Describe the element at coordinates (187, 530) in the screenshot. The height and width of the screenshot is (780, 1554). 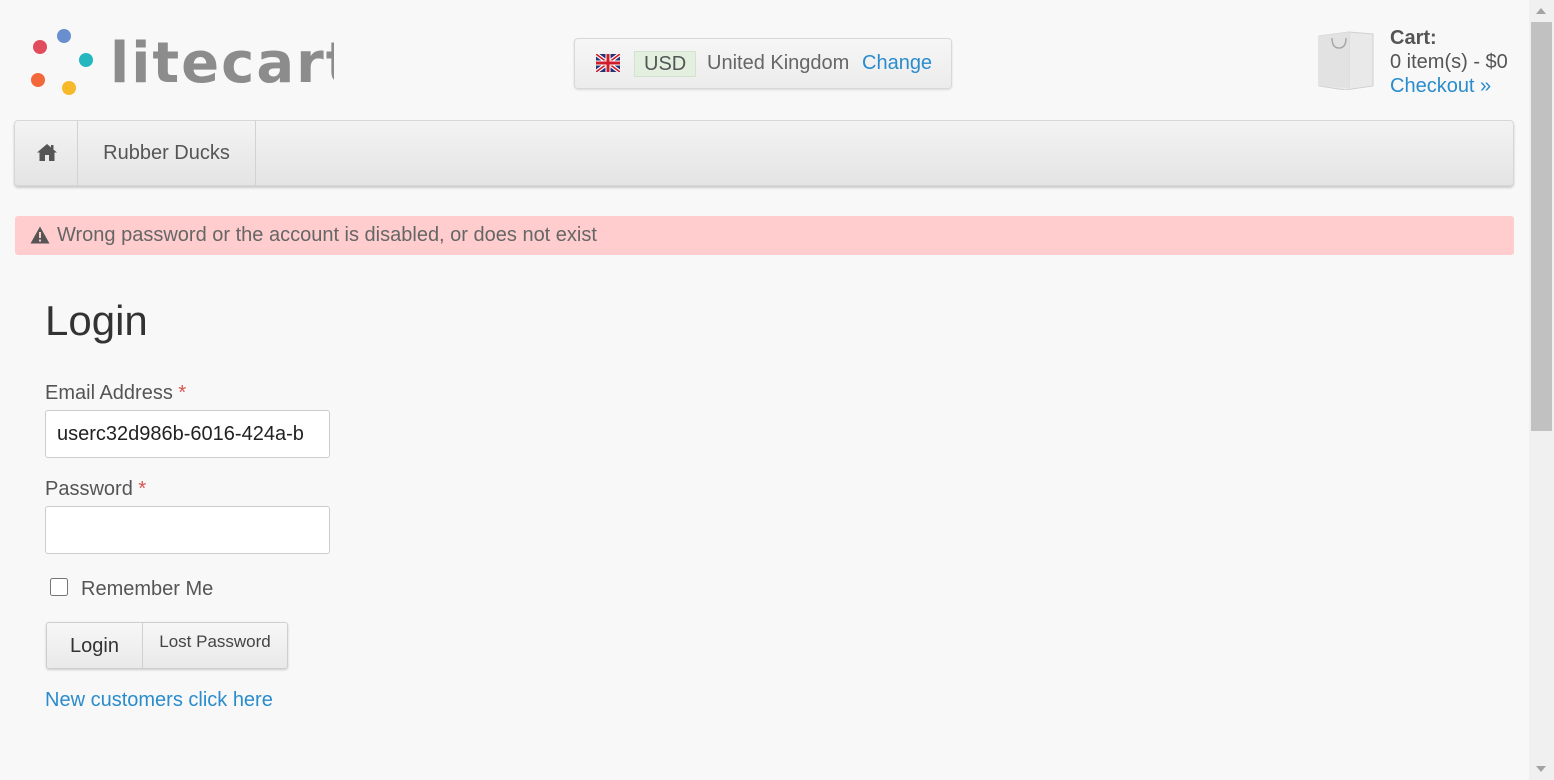
I see `password-field` at that location.